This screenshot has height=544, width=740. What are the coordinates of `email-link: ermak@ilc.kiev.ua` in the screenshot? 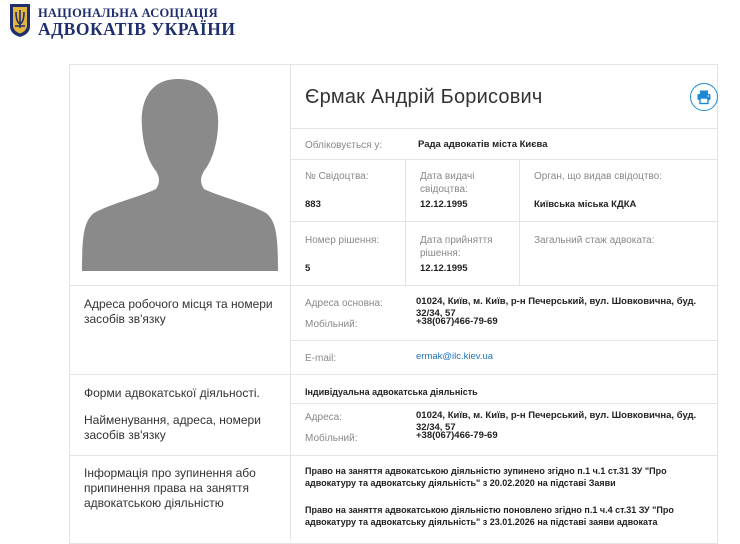 It's located at (454, 357).